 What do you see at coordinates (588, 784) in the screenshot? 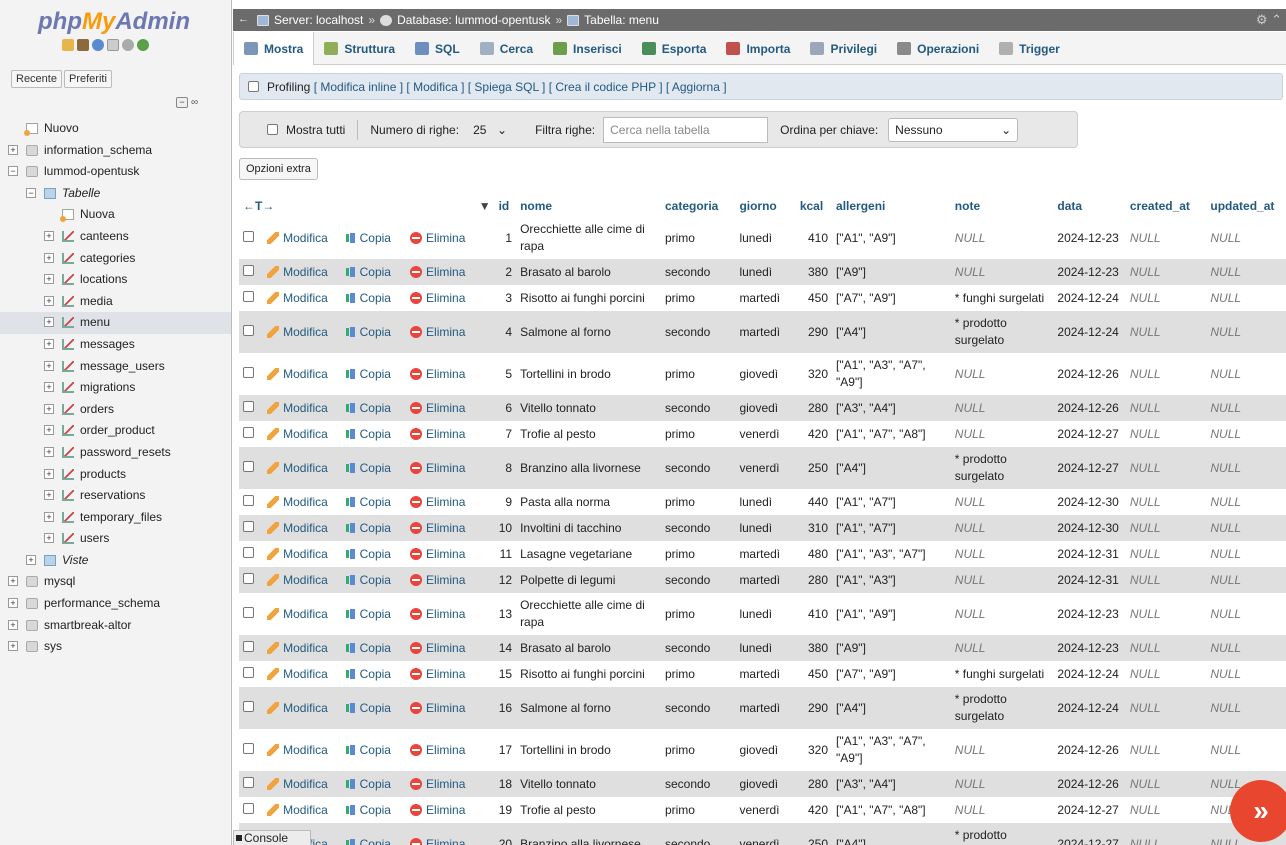
I see `cell-nome: Vitello tonnato` at bounding box center [588, 784].